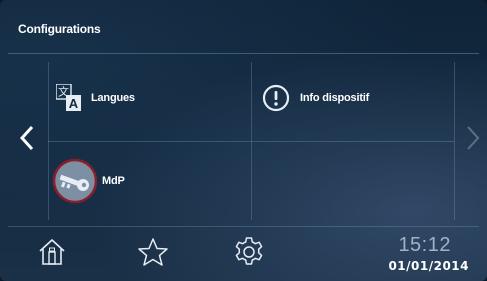 This screenshot has height=281, width=487. Describe the element at coordinates (276, 98) in the screenshot. I see `info-icon` at that location.